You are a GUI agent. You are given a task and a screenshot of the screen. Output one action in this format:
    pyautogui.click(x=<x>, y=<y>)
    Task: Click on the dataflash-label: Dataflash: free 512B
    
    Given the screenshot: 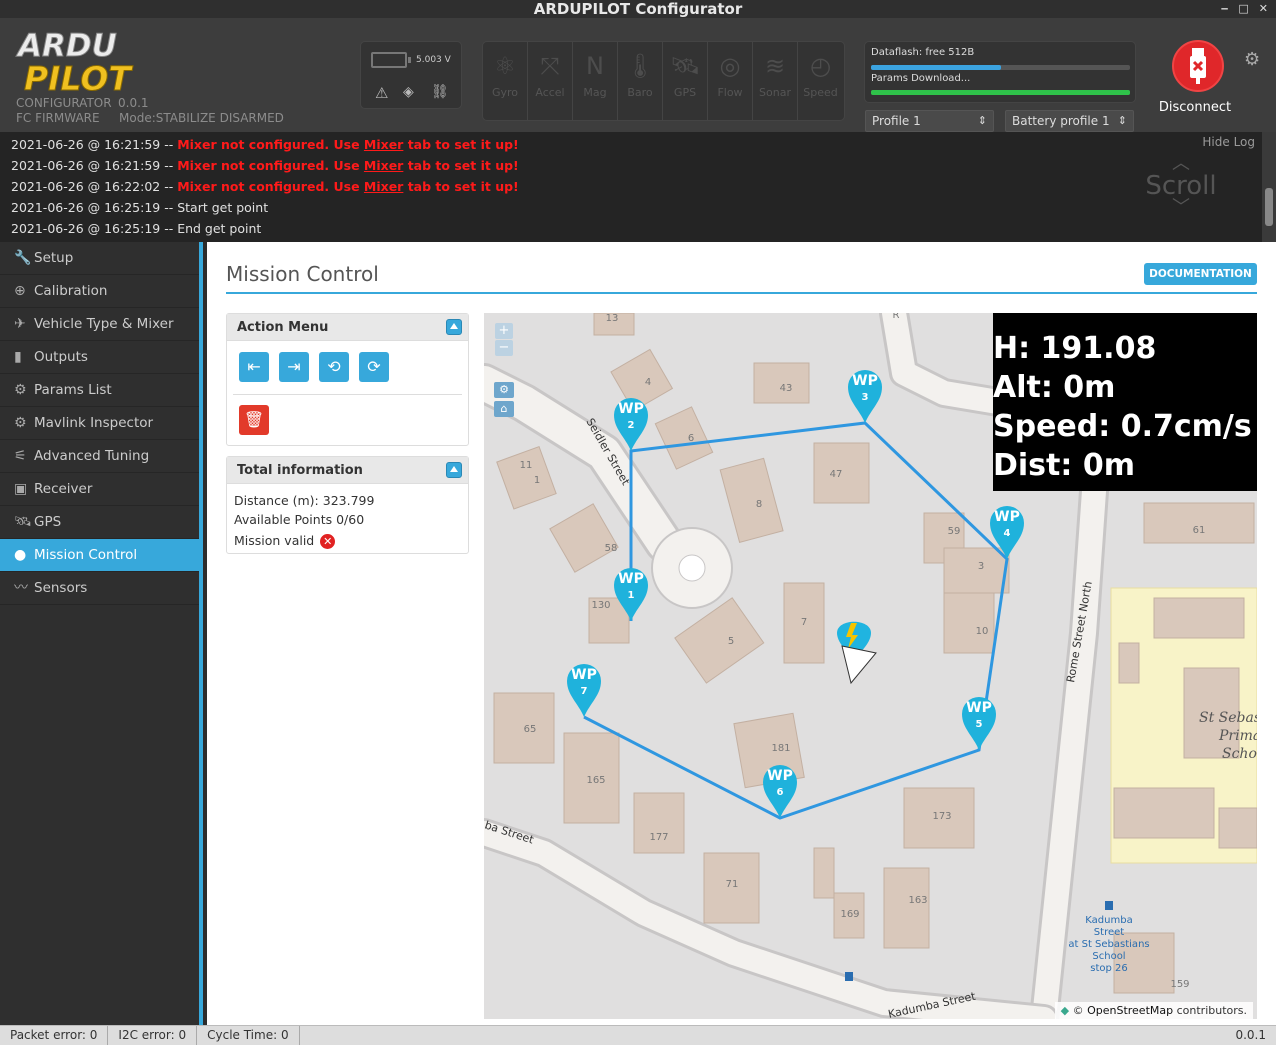 What is the action you would take?
    pyautogui.click(x=923, y=52)
    